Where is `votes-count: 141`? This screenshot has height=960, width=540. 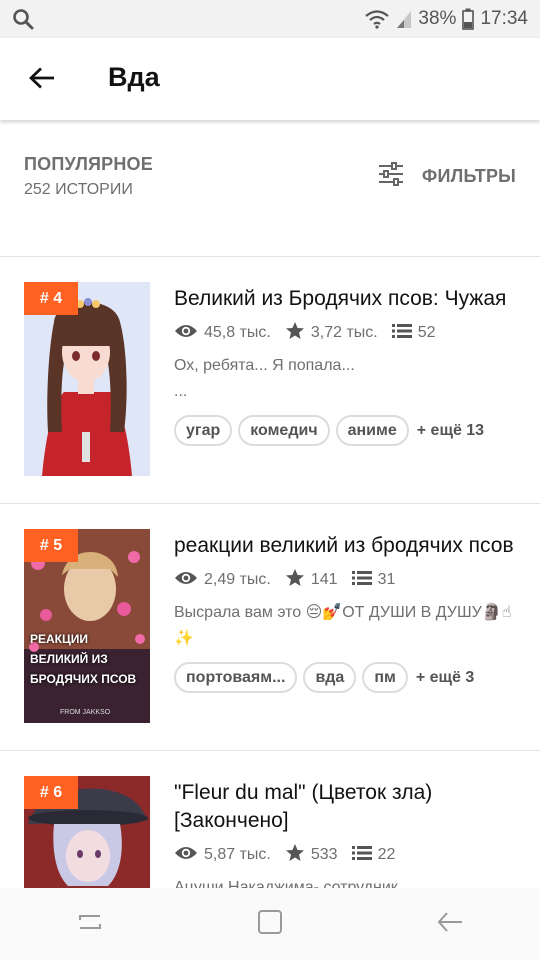
votes-count: 141 is located at coordinates (324, 579).